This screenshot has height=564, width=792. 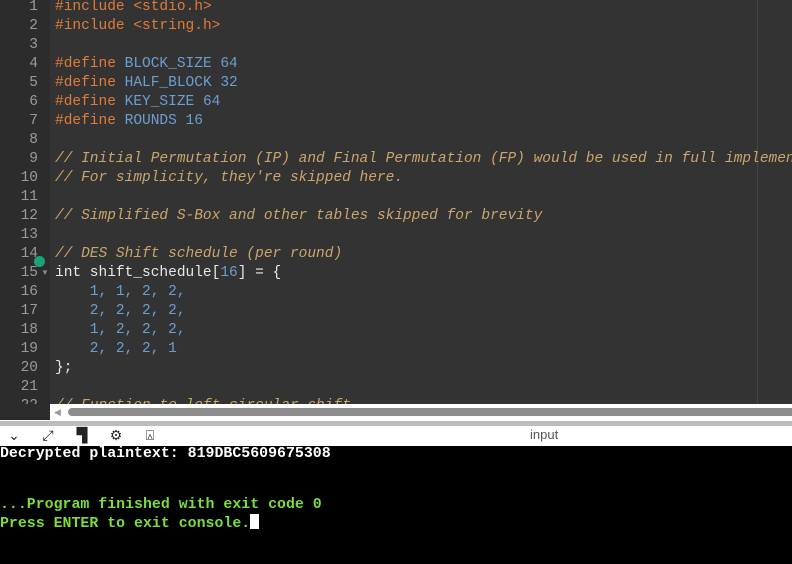 I want to click on layout-icon: ▜, so click(x=82, y=435).